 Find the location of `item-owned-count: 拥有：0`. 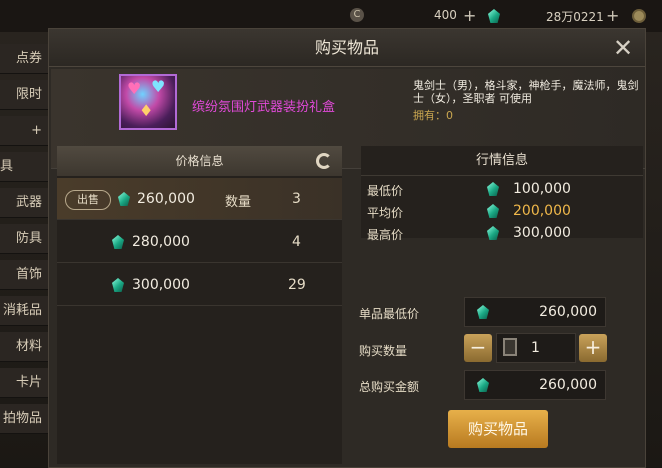

item-owned-count: 拥有：0 is located at coordinates (433, 115).